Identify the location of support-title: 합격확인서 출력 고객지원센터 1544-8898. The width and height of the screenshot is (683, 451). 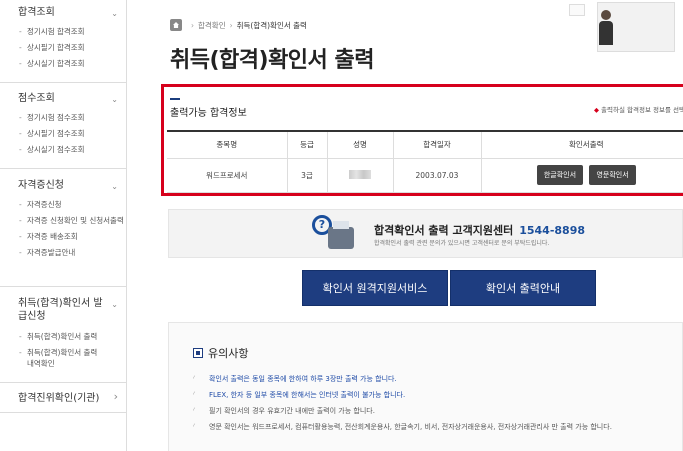
(480, 230).